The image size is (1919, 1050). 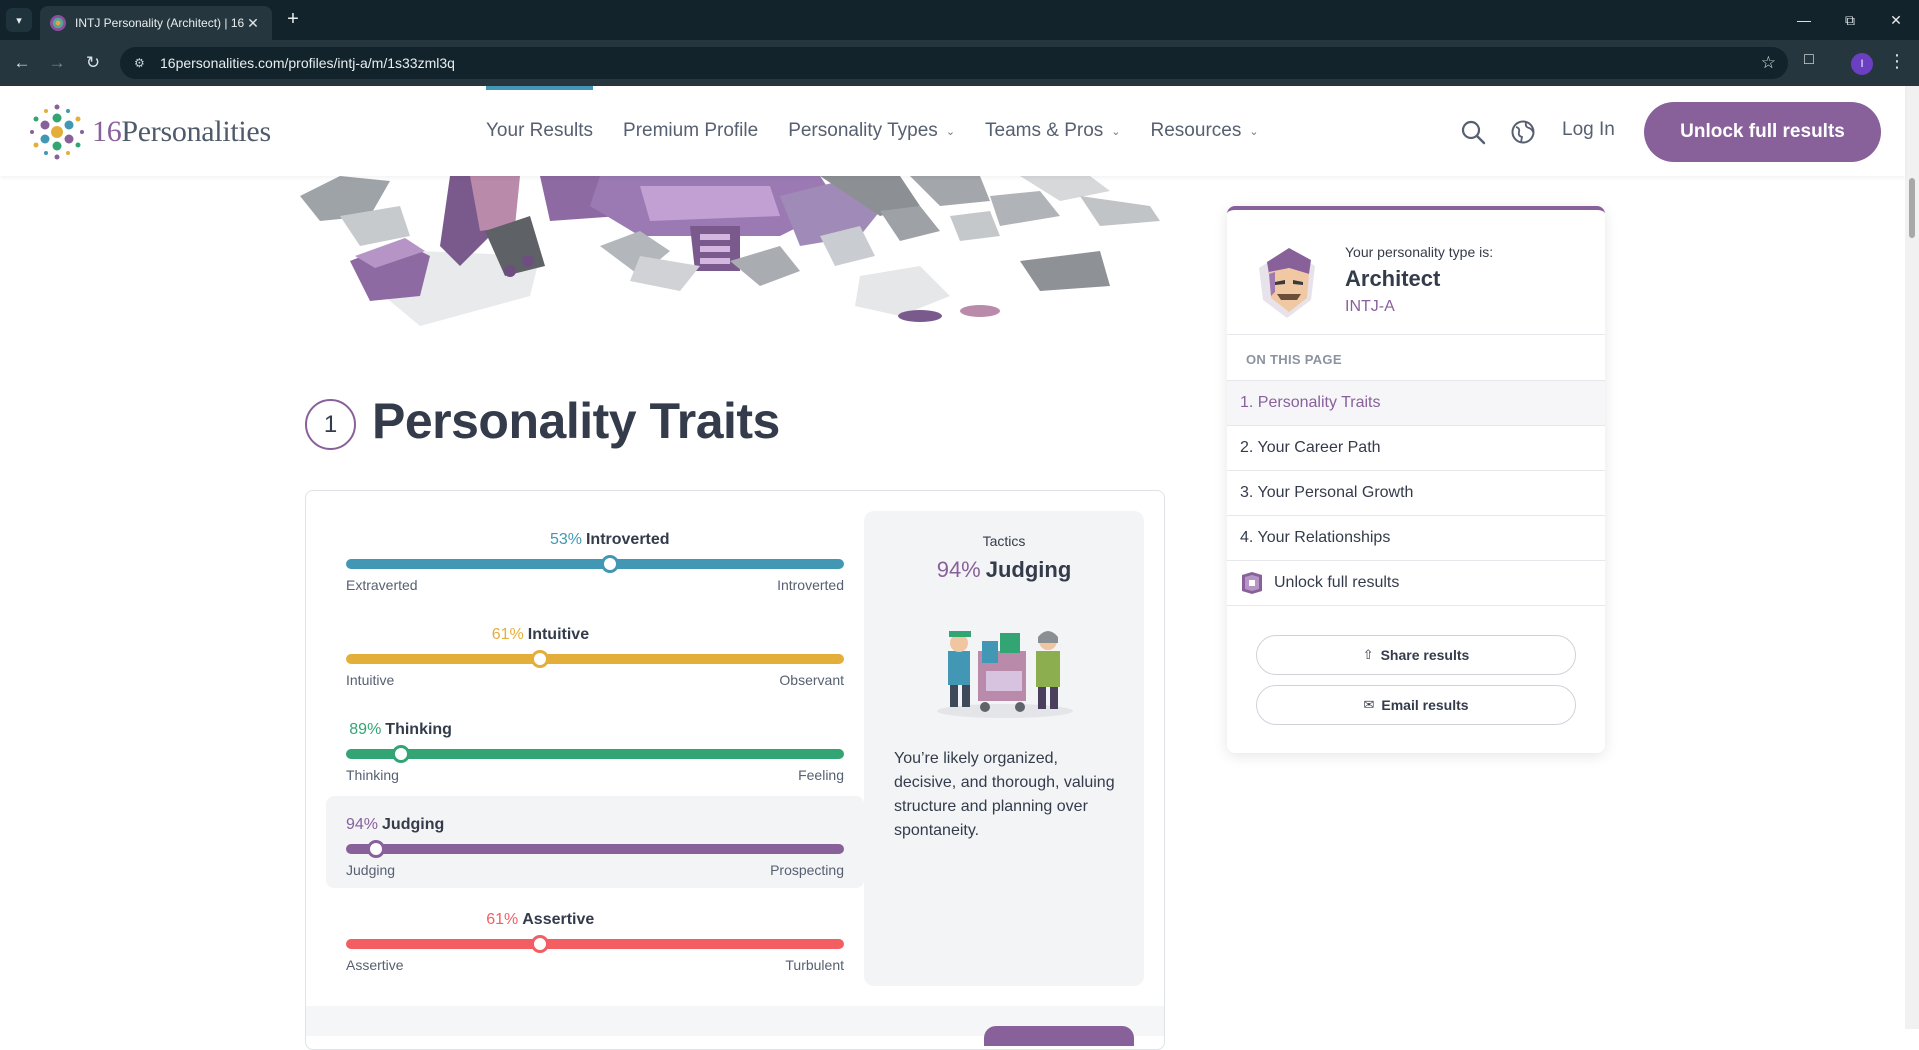 I want to click on trait-right-pole: Observant, so click(x=811, y=680).